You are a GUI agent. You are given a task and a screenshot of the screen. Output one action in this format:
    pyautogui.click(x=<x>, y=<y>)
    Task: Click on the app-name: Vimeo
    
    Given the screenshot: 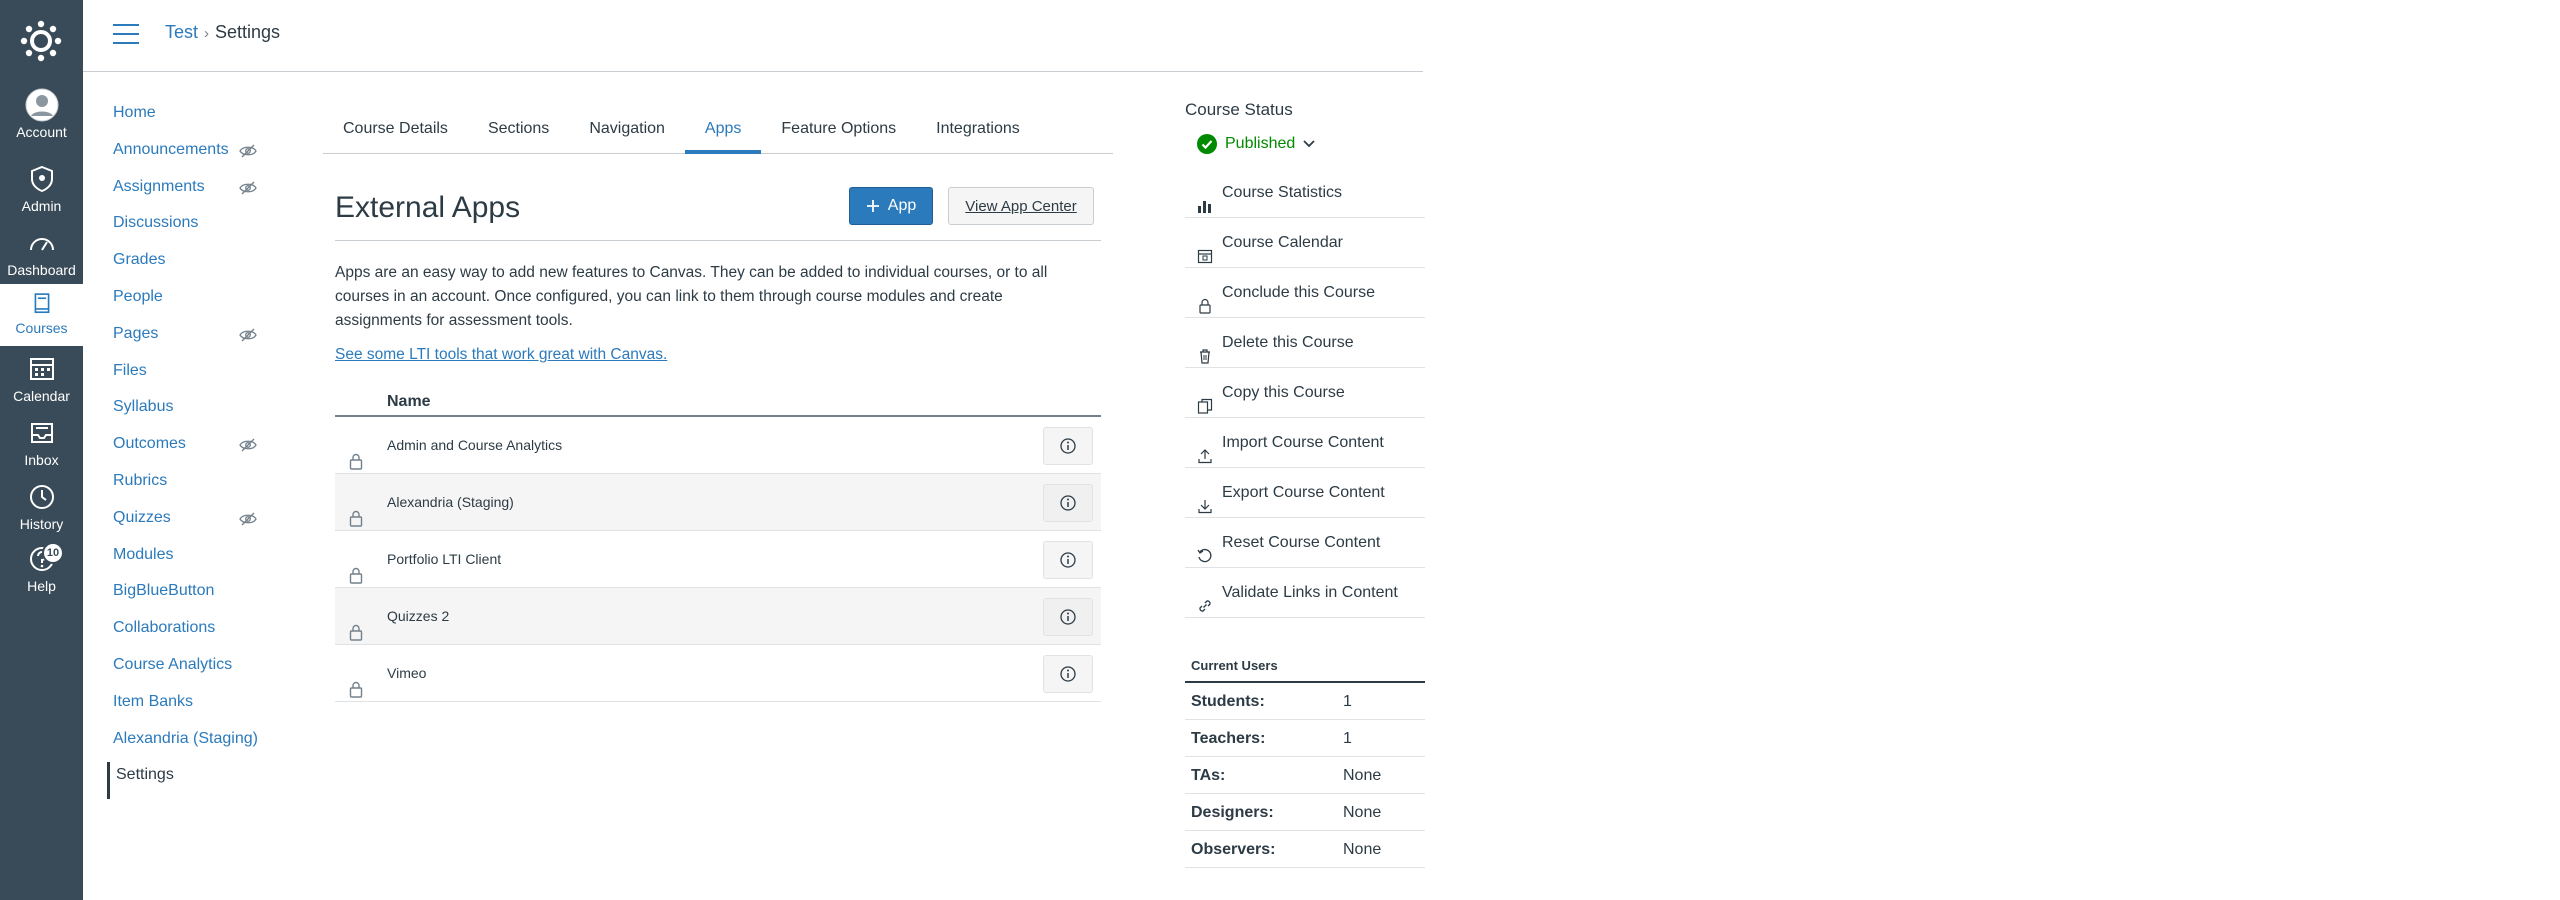 What is the action you would take?
    pyautogui.click(x=407, y=673)
    